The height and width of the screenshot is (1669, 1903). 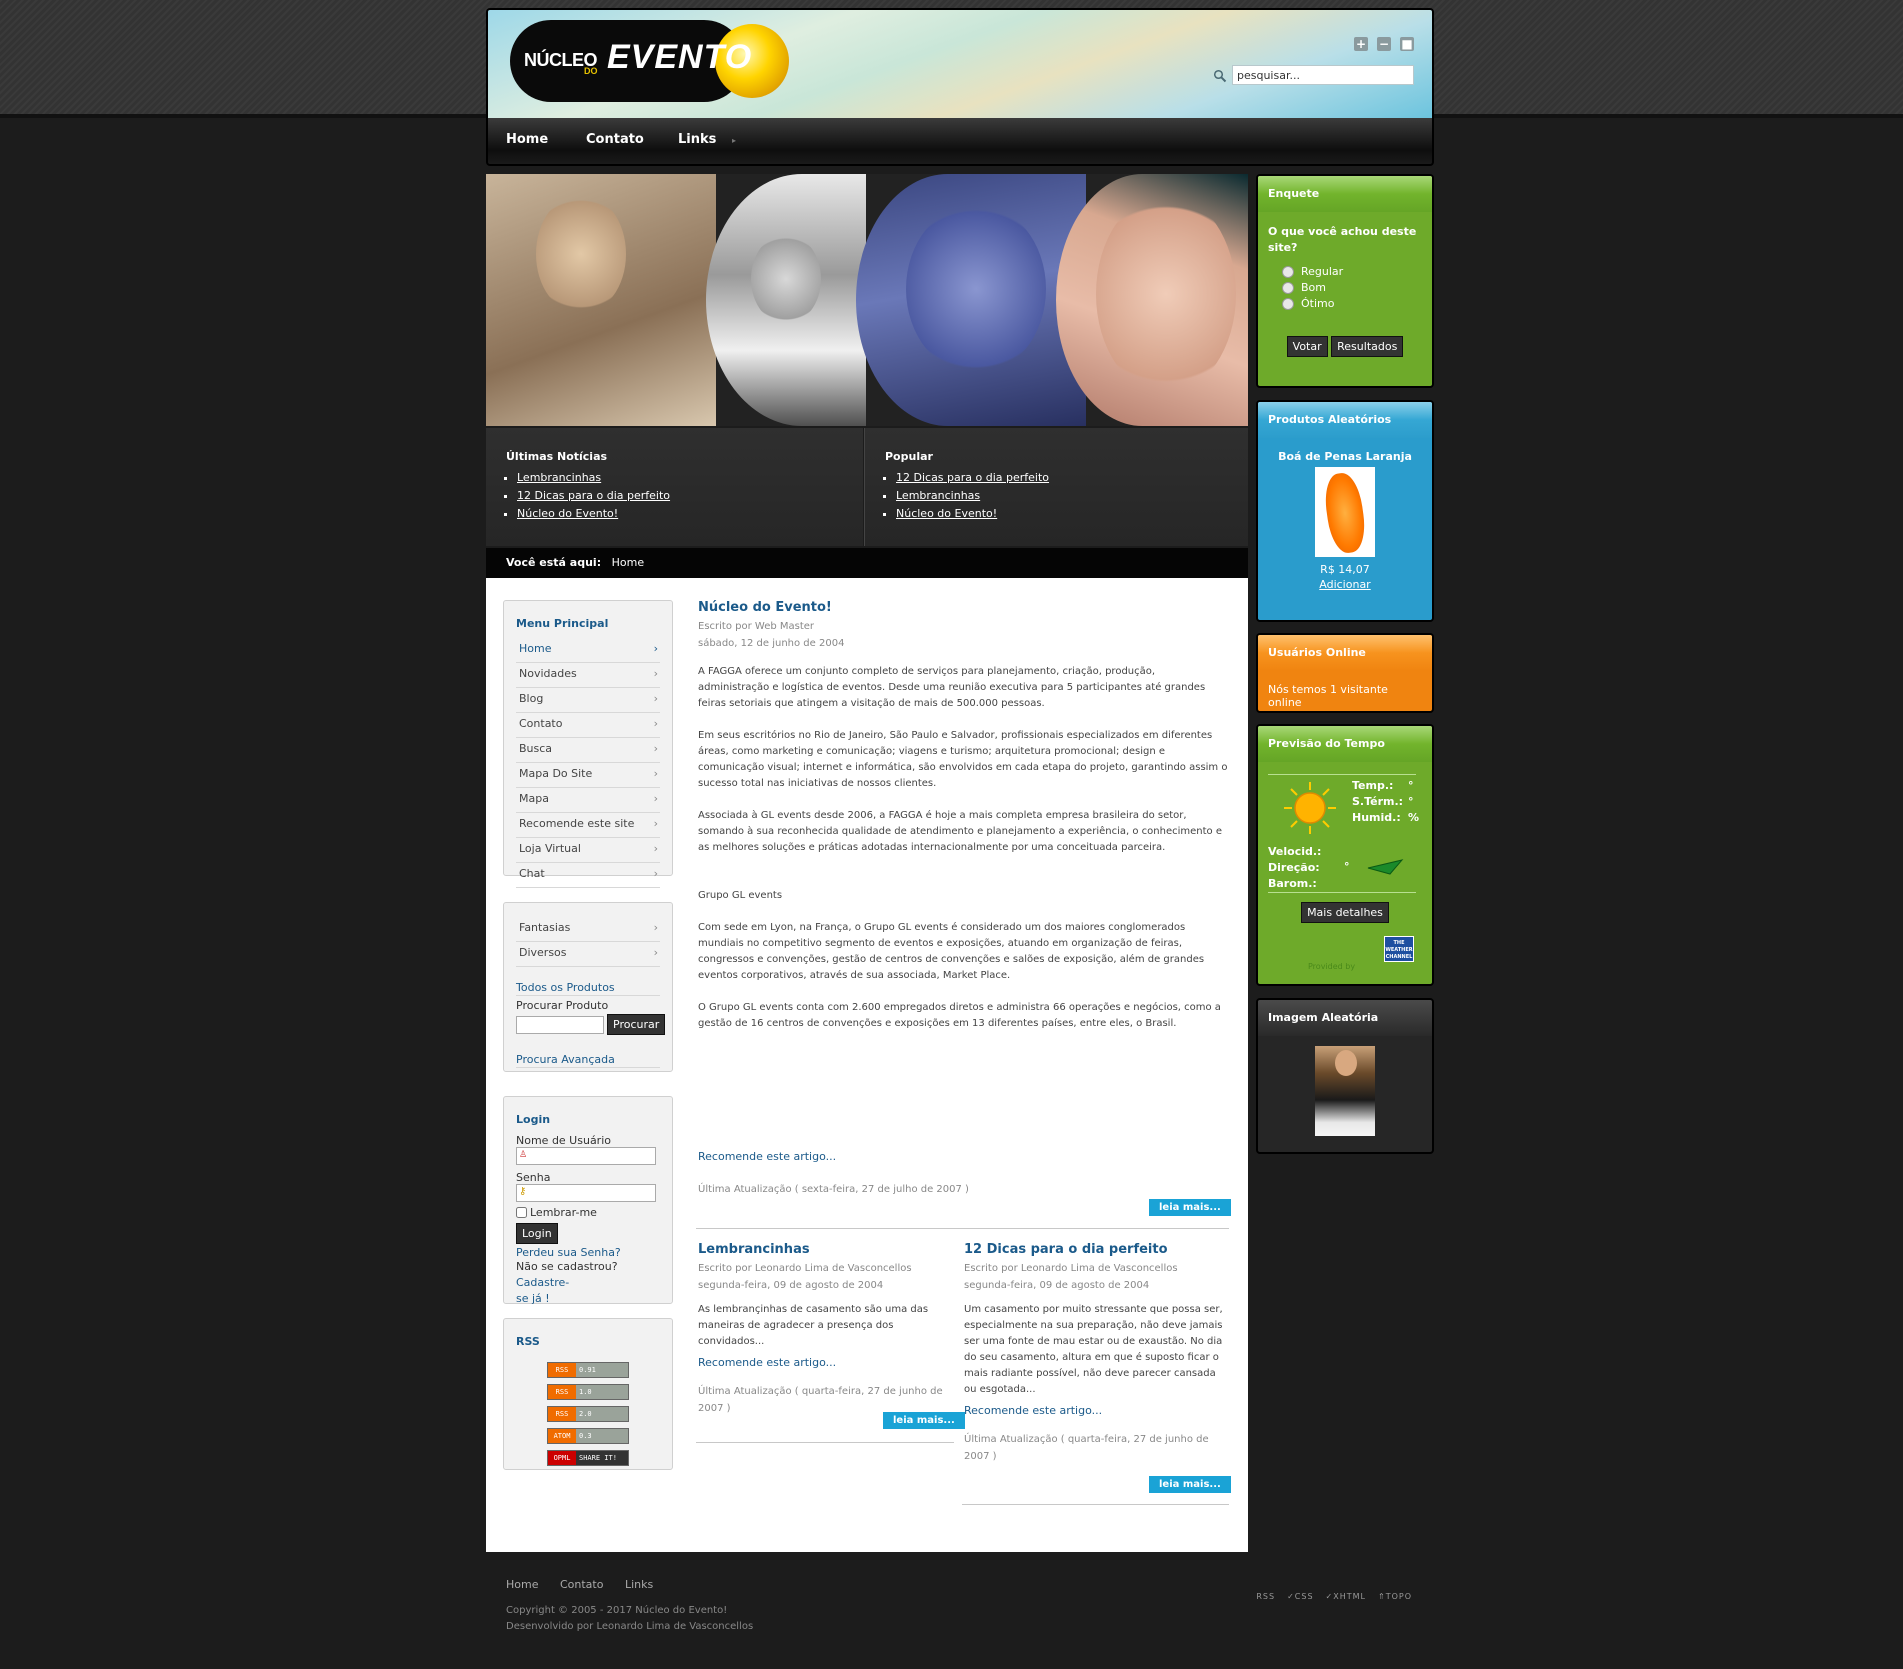 I want to click on register-link-cont: se já !, so click(x=533, y=1298).